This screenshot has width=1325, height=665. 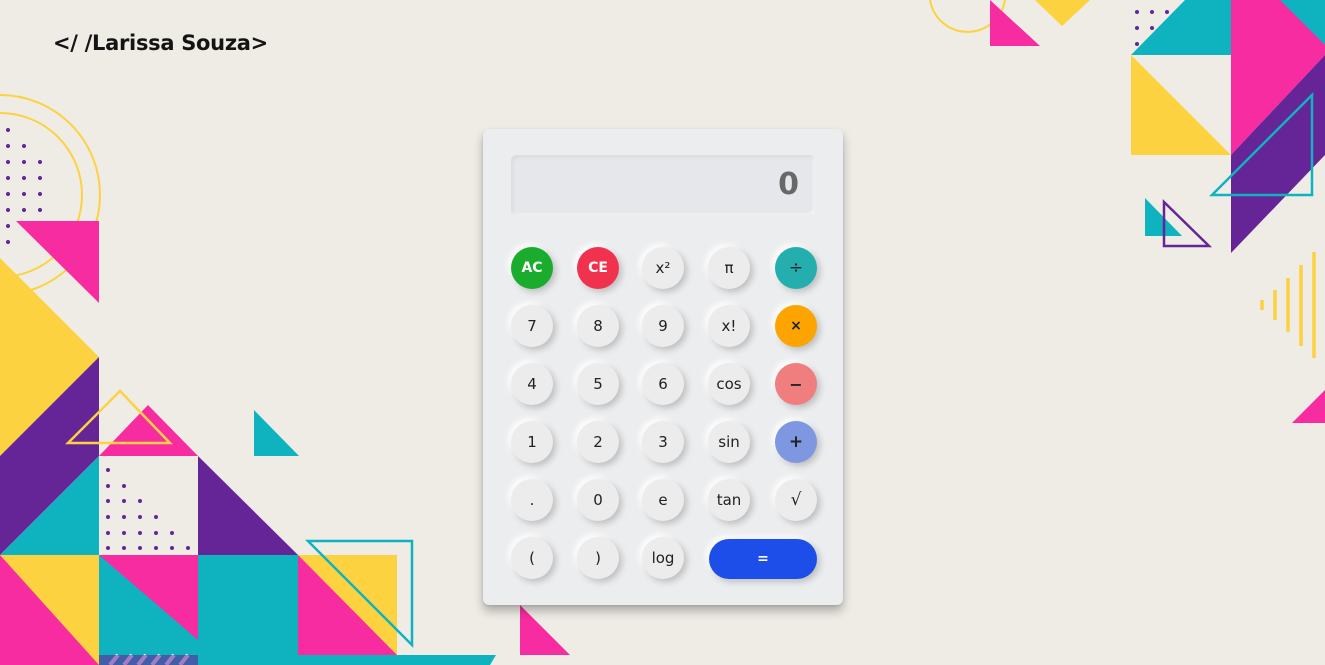 What do you see at coordinates (598, 384) in the screenshot?
I see `digit-5-button: 5` at bounding box center [598, 384].